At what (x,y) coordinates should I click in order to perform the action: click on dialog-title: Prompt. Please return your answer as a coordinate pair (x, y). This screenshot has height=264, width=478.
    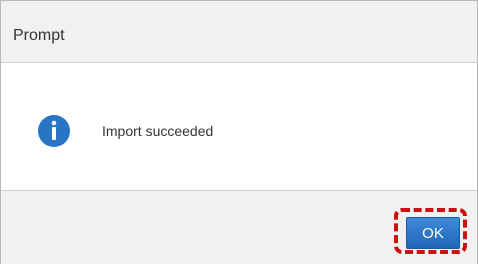
    Looking at the image, I should click on (39, 35).